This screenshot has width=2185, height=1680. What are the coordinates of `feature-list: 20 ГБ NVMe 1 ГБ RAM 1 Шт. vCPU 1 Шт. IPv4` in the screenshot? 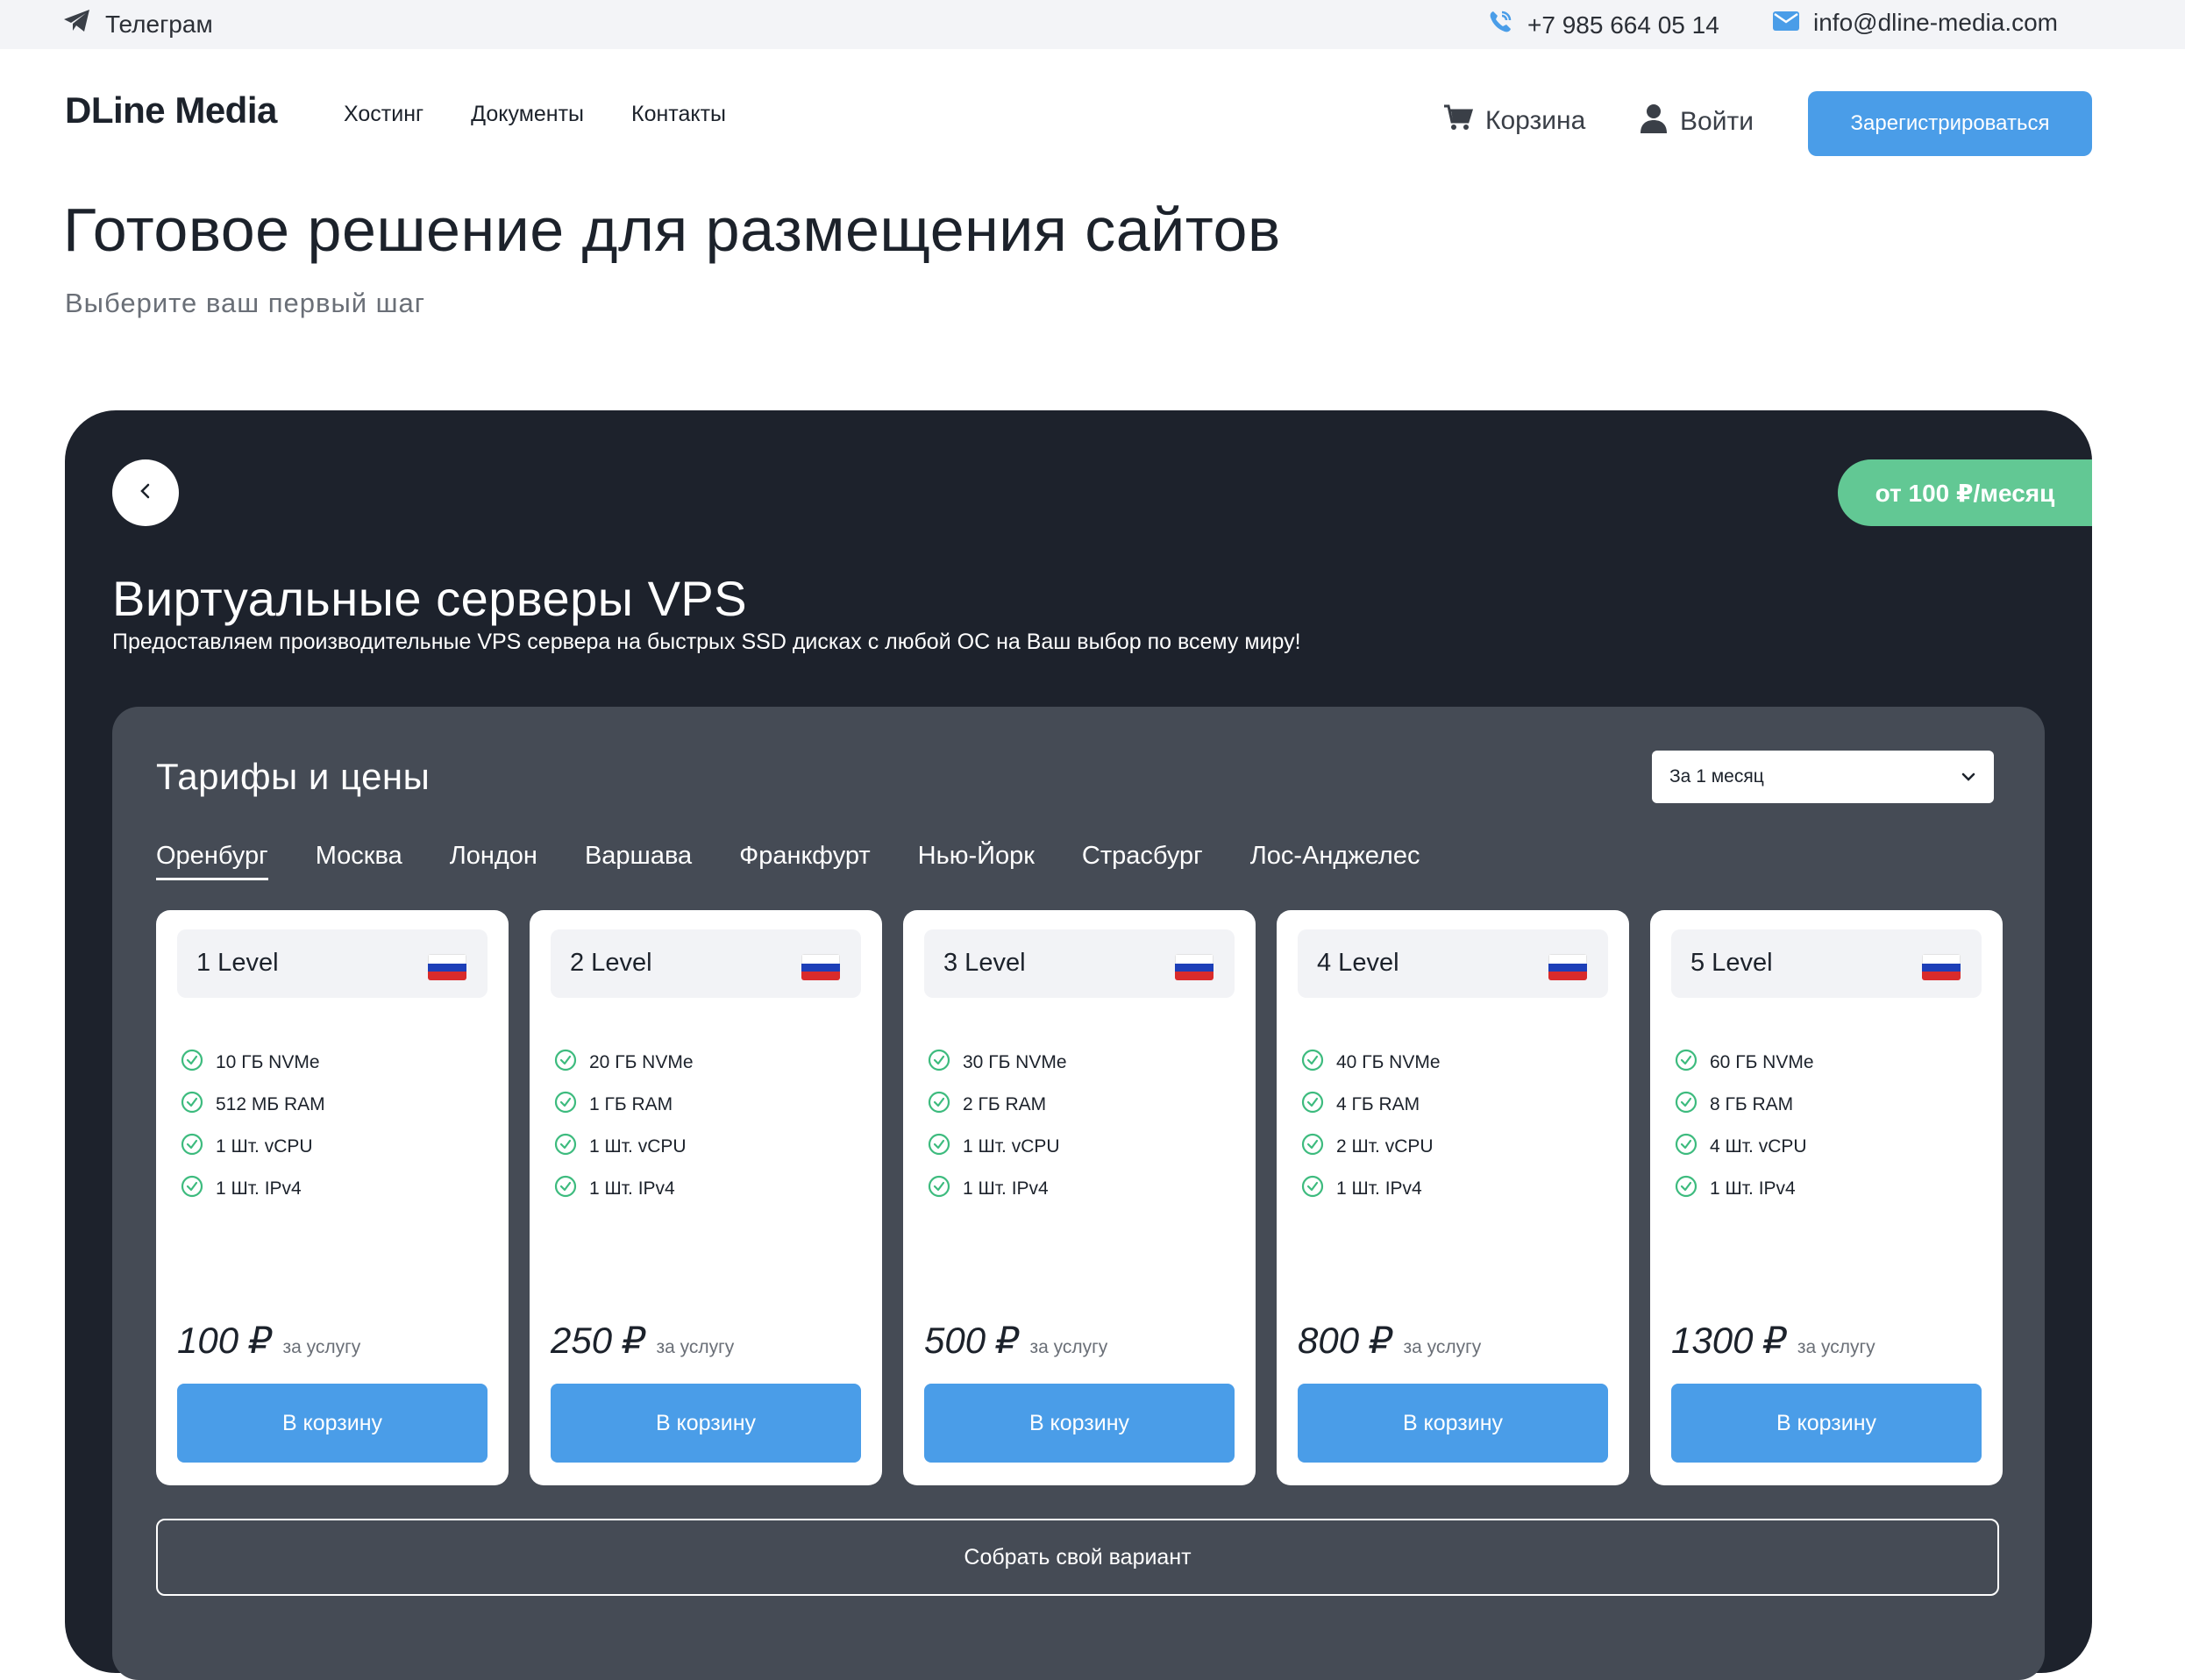 It's located at (624, 1126).